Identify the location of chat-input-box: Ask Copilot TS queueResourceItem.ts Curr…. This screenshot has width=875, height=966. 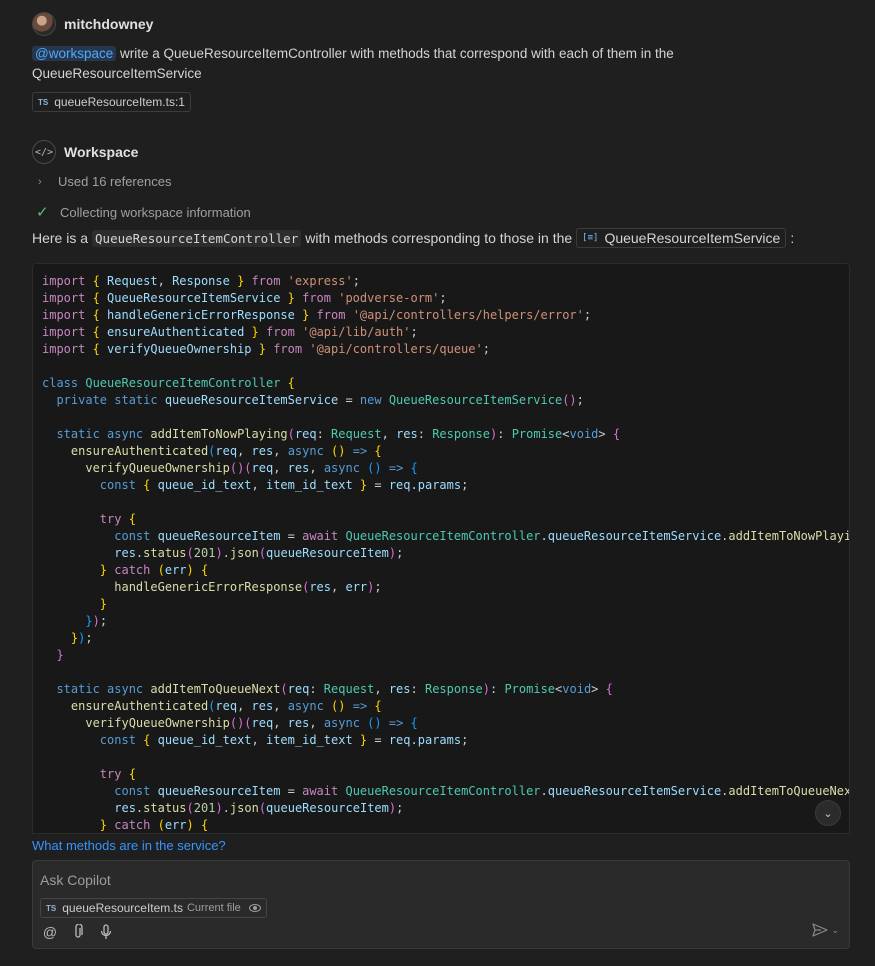
(441, 904).